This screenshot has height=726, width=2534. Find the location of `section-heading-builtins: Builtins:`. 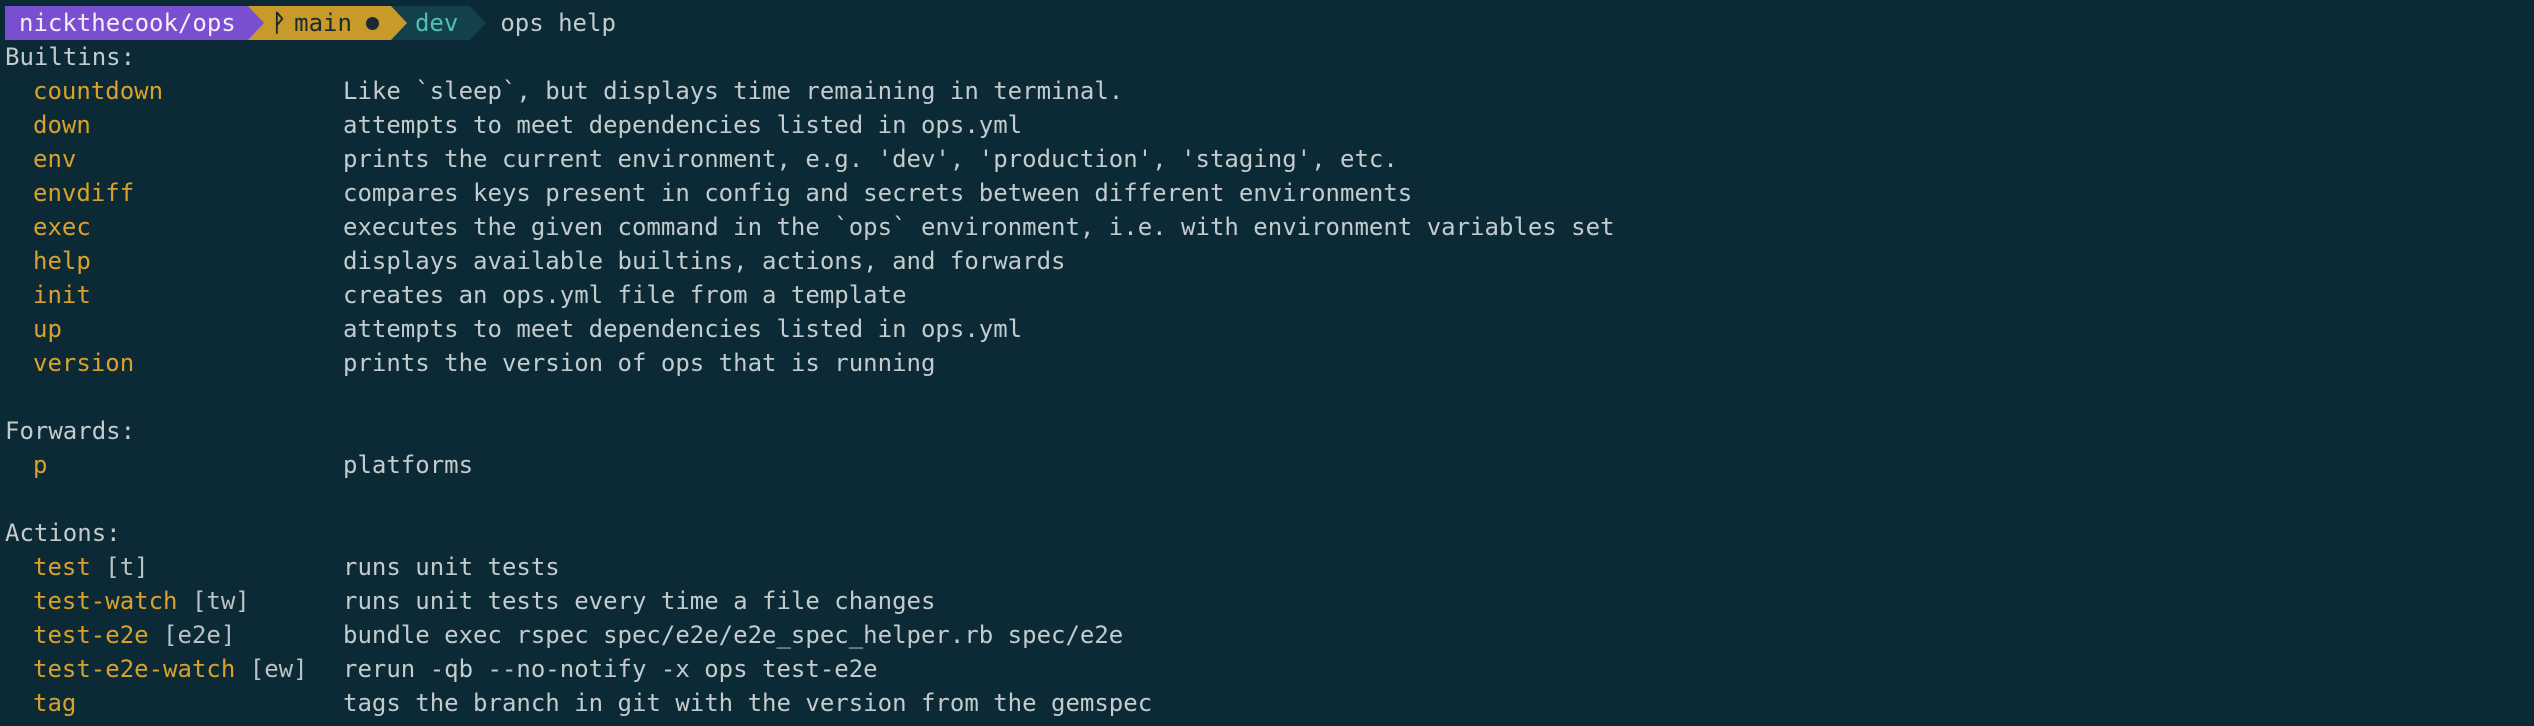

section-heading-builtins: Builtins: is located at coordinates (70, 57).